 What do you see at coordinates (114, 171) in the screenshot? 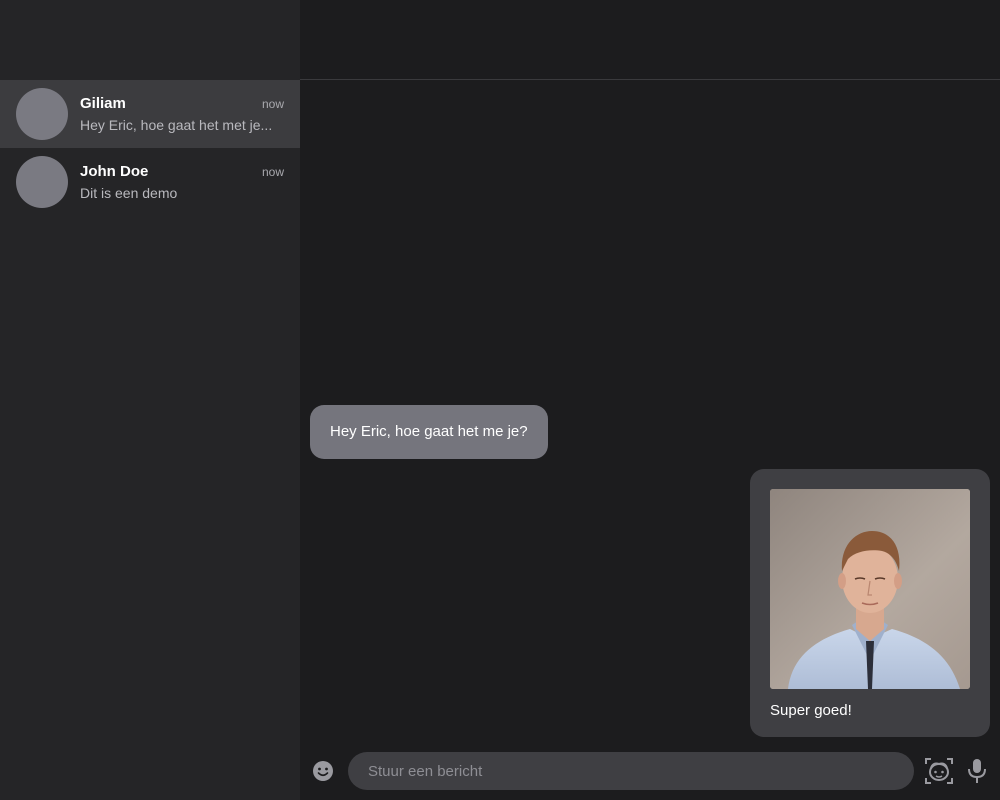
I see `conversation-name: John Doe` at bounding box center [114, 171].